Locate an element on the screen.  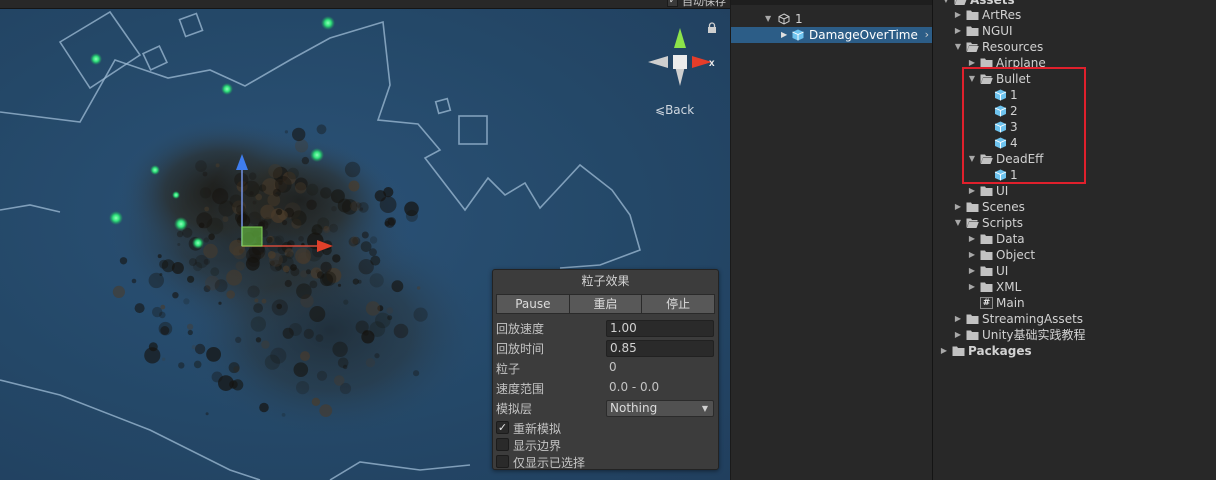
project-item-label: Resources is located at coordinates (1013, 47).